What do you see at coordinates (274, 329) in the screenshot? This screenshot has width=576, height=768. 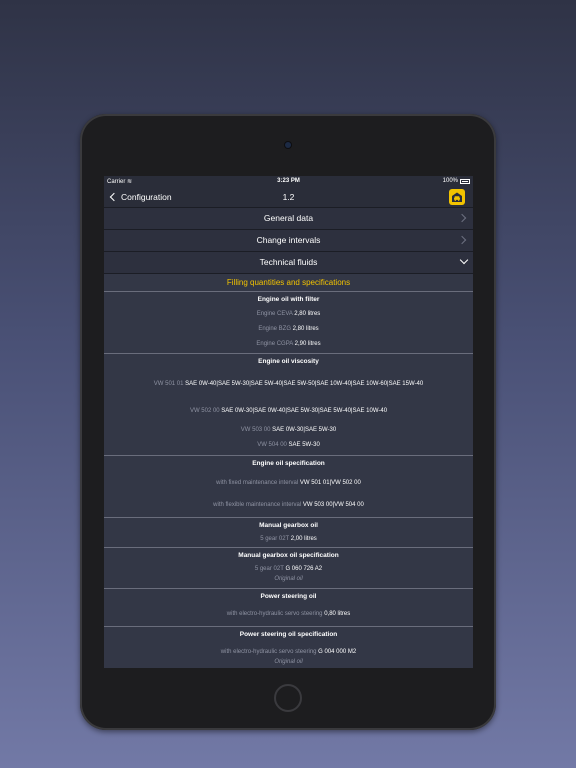 I see `spec-key: Engine BZG` at bounding box center [274, 329].